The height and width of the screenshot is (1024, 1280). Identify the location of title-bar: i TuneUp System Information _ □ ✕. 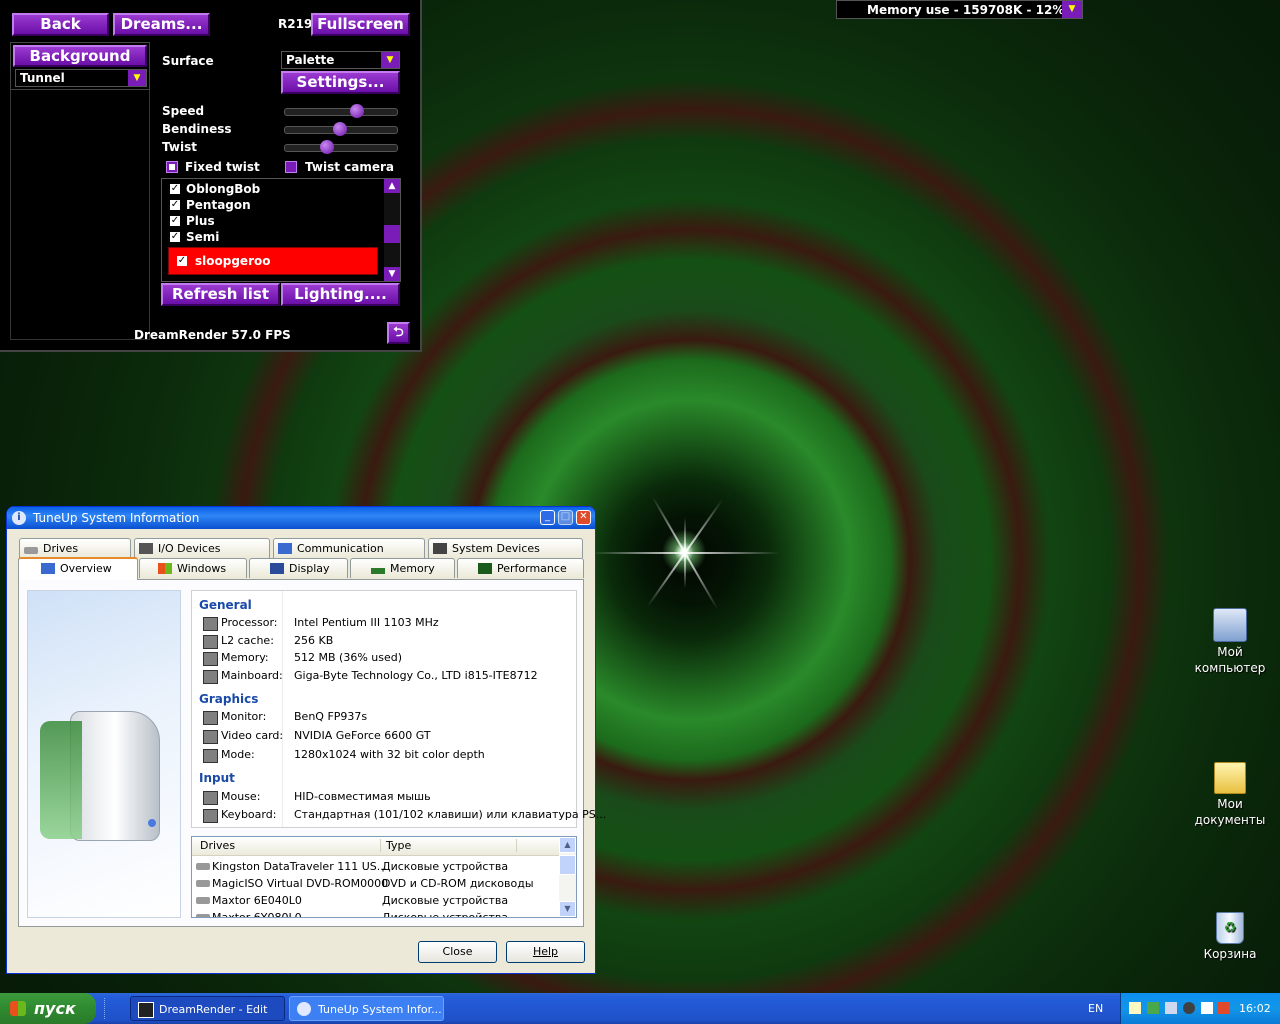
(301, 518).